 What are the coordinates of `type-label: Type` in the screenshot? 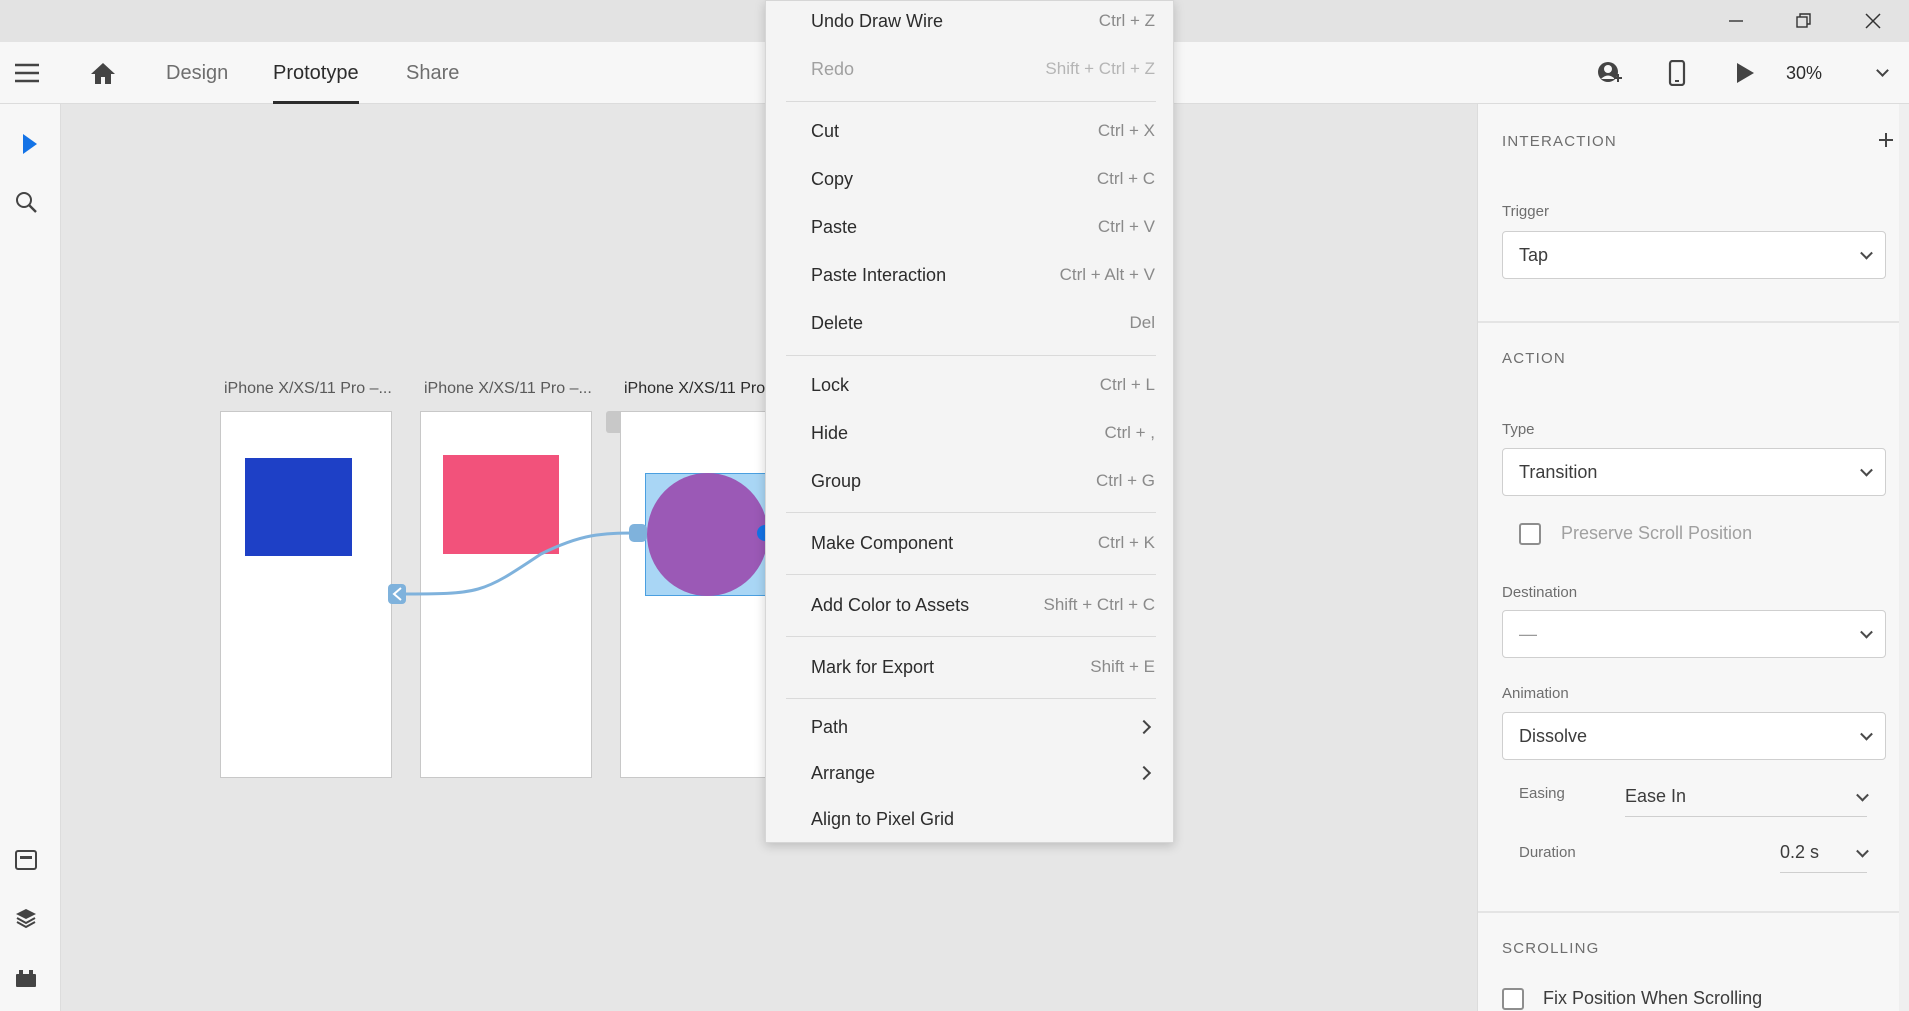 It's located at (1518, 429).